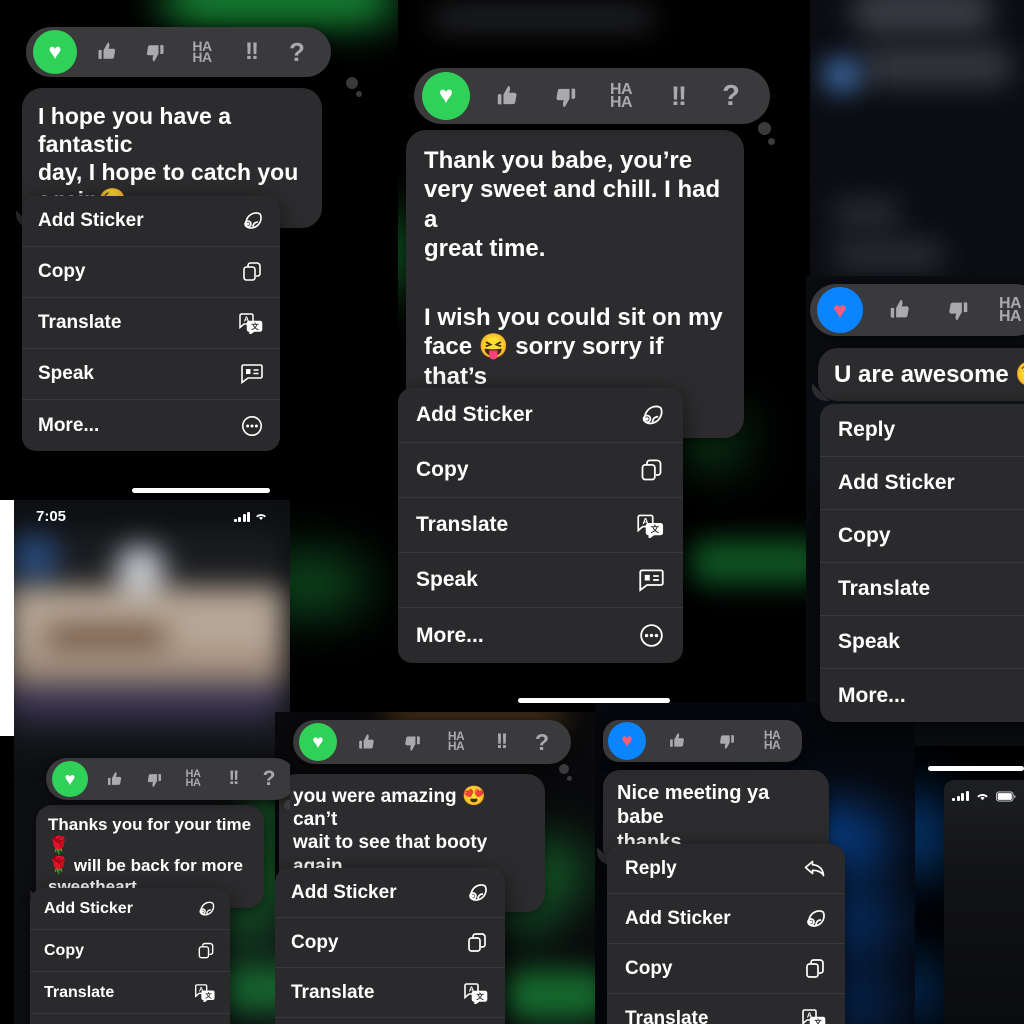 This screenshot has width=1024, height=1024. I want to click on more-icon, so click(651, 635).